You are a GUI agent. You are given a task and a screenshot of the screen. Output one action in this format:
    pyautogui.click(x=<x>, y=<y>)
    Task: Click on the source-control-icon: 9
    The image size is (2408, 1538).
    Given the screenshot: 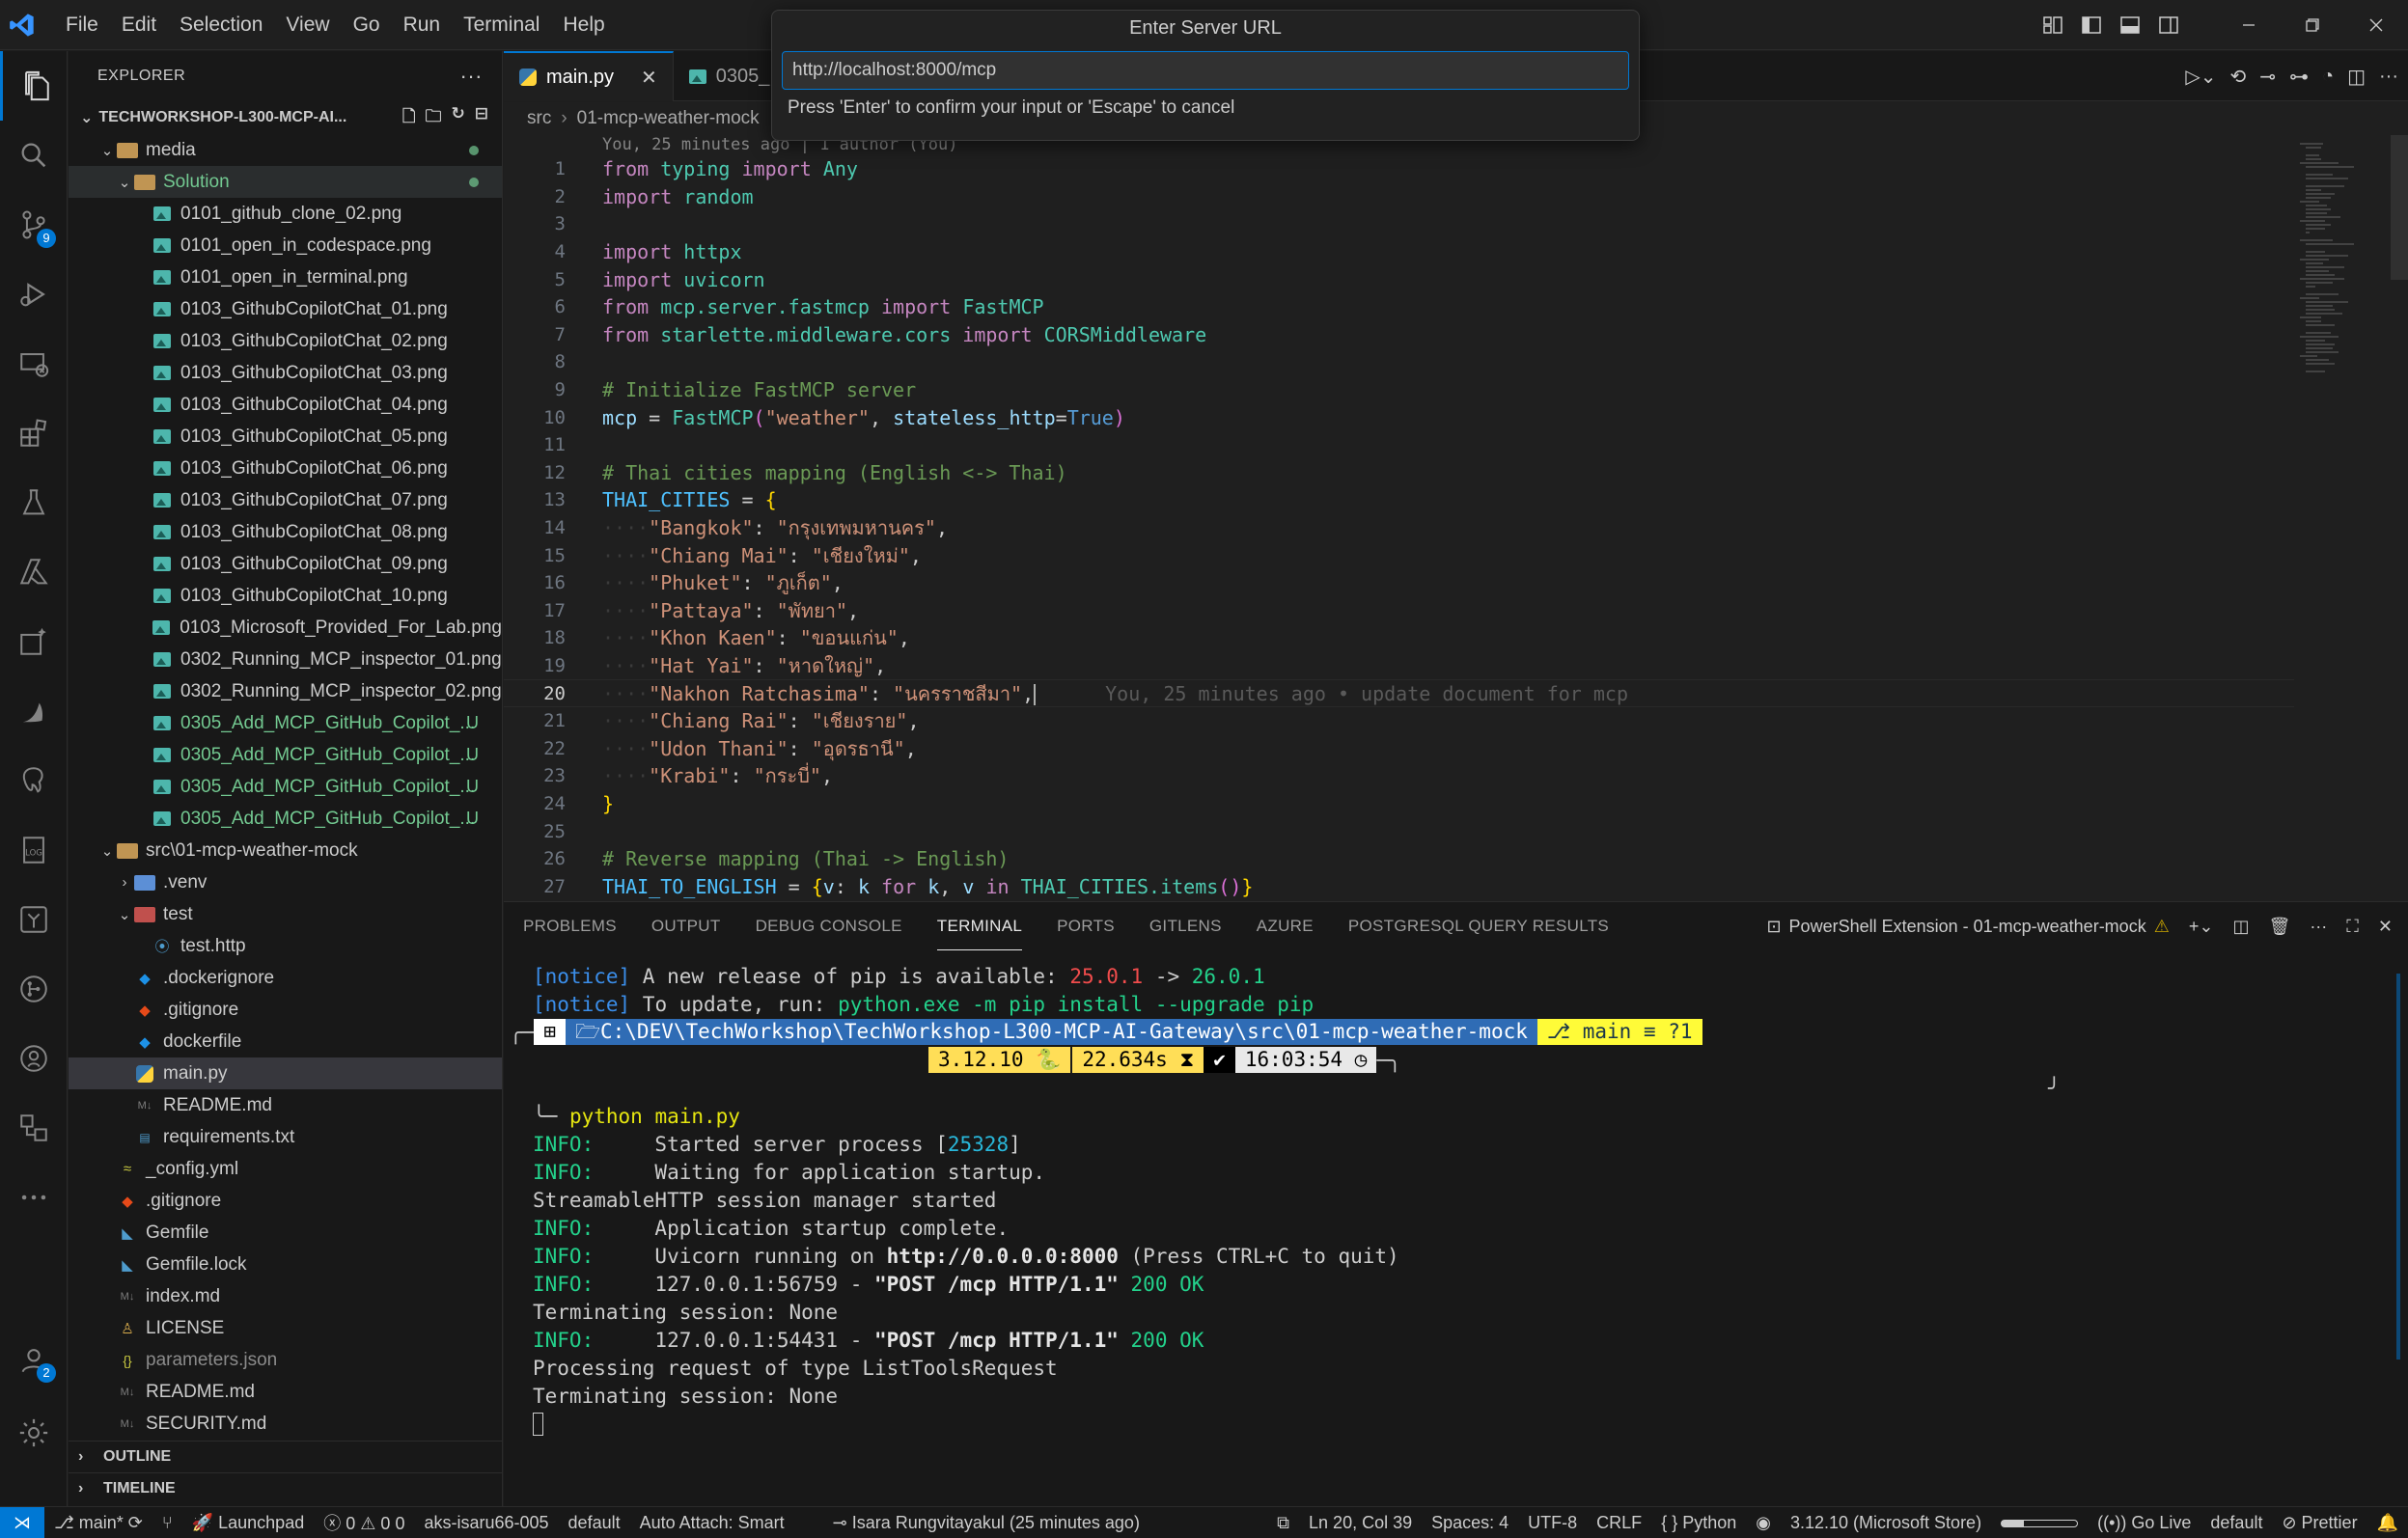 What is the action you would take?
    pyautogui.click(x=34, y=225)
    